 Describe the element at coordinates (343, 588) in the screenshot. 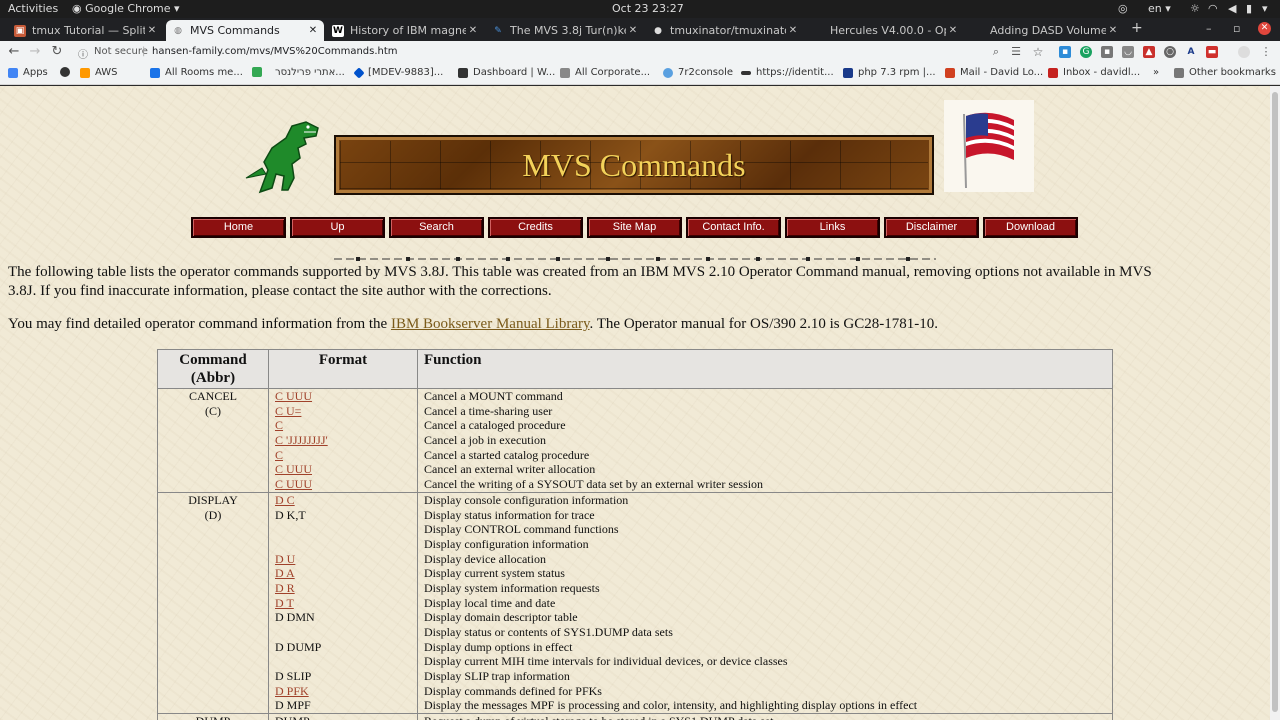

I see `format-link: D R` at that location.